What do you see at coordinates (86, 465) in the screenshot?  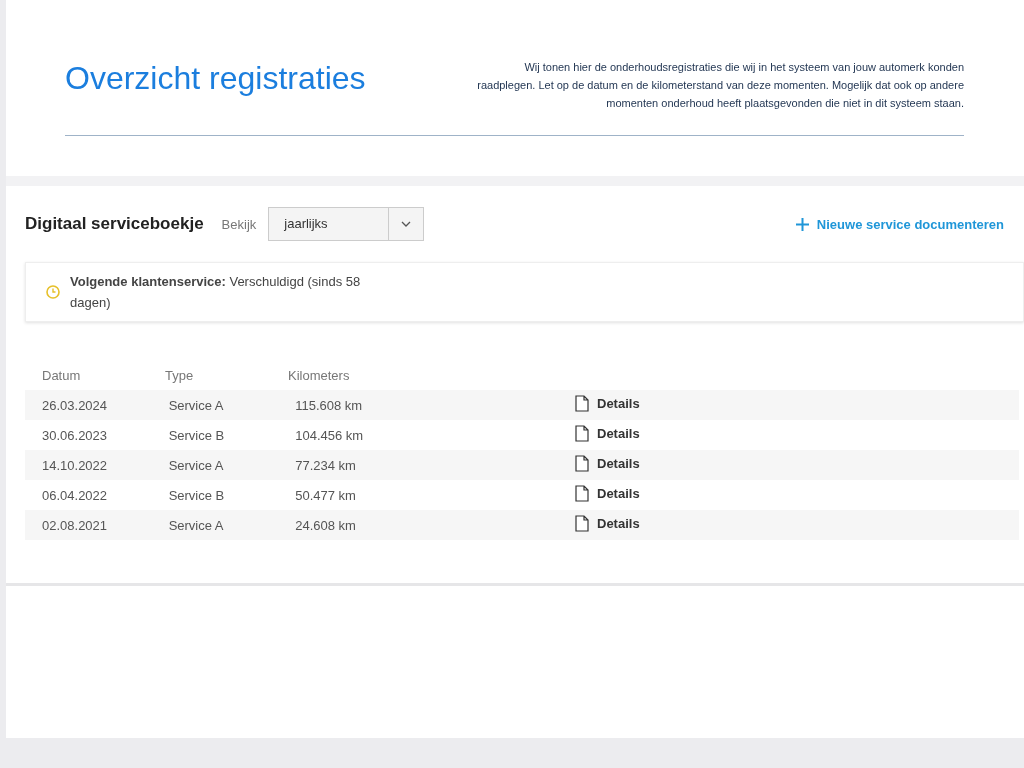 I see `date-cell: 14.10.2022` at bounding box center [86, 465].